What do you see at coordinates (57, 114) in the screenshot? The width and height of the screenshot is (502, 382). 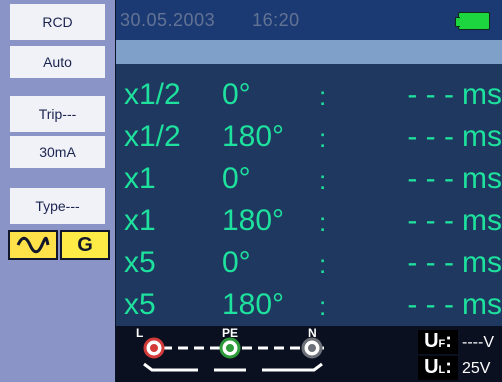 I see `trip-label: Trip---` at bounding box center [57, 114].